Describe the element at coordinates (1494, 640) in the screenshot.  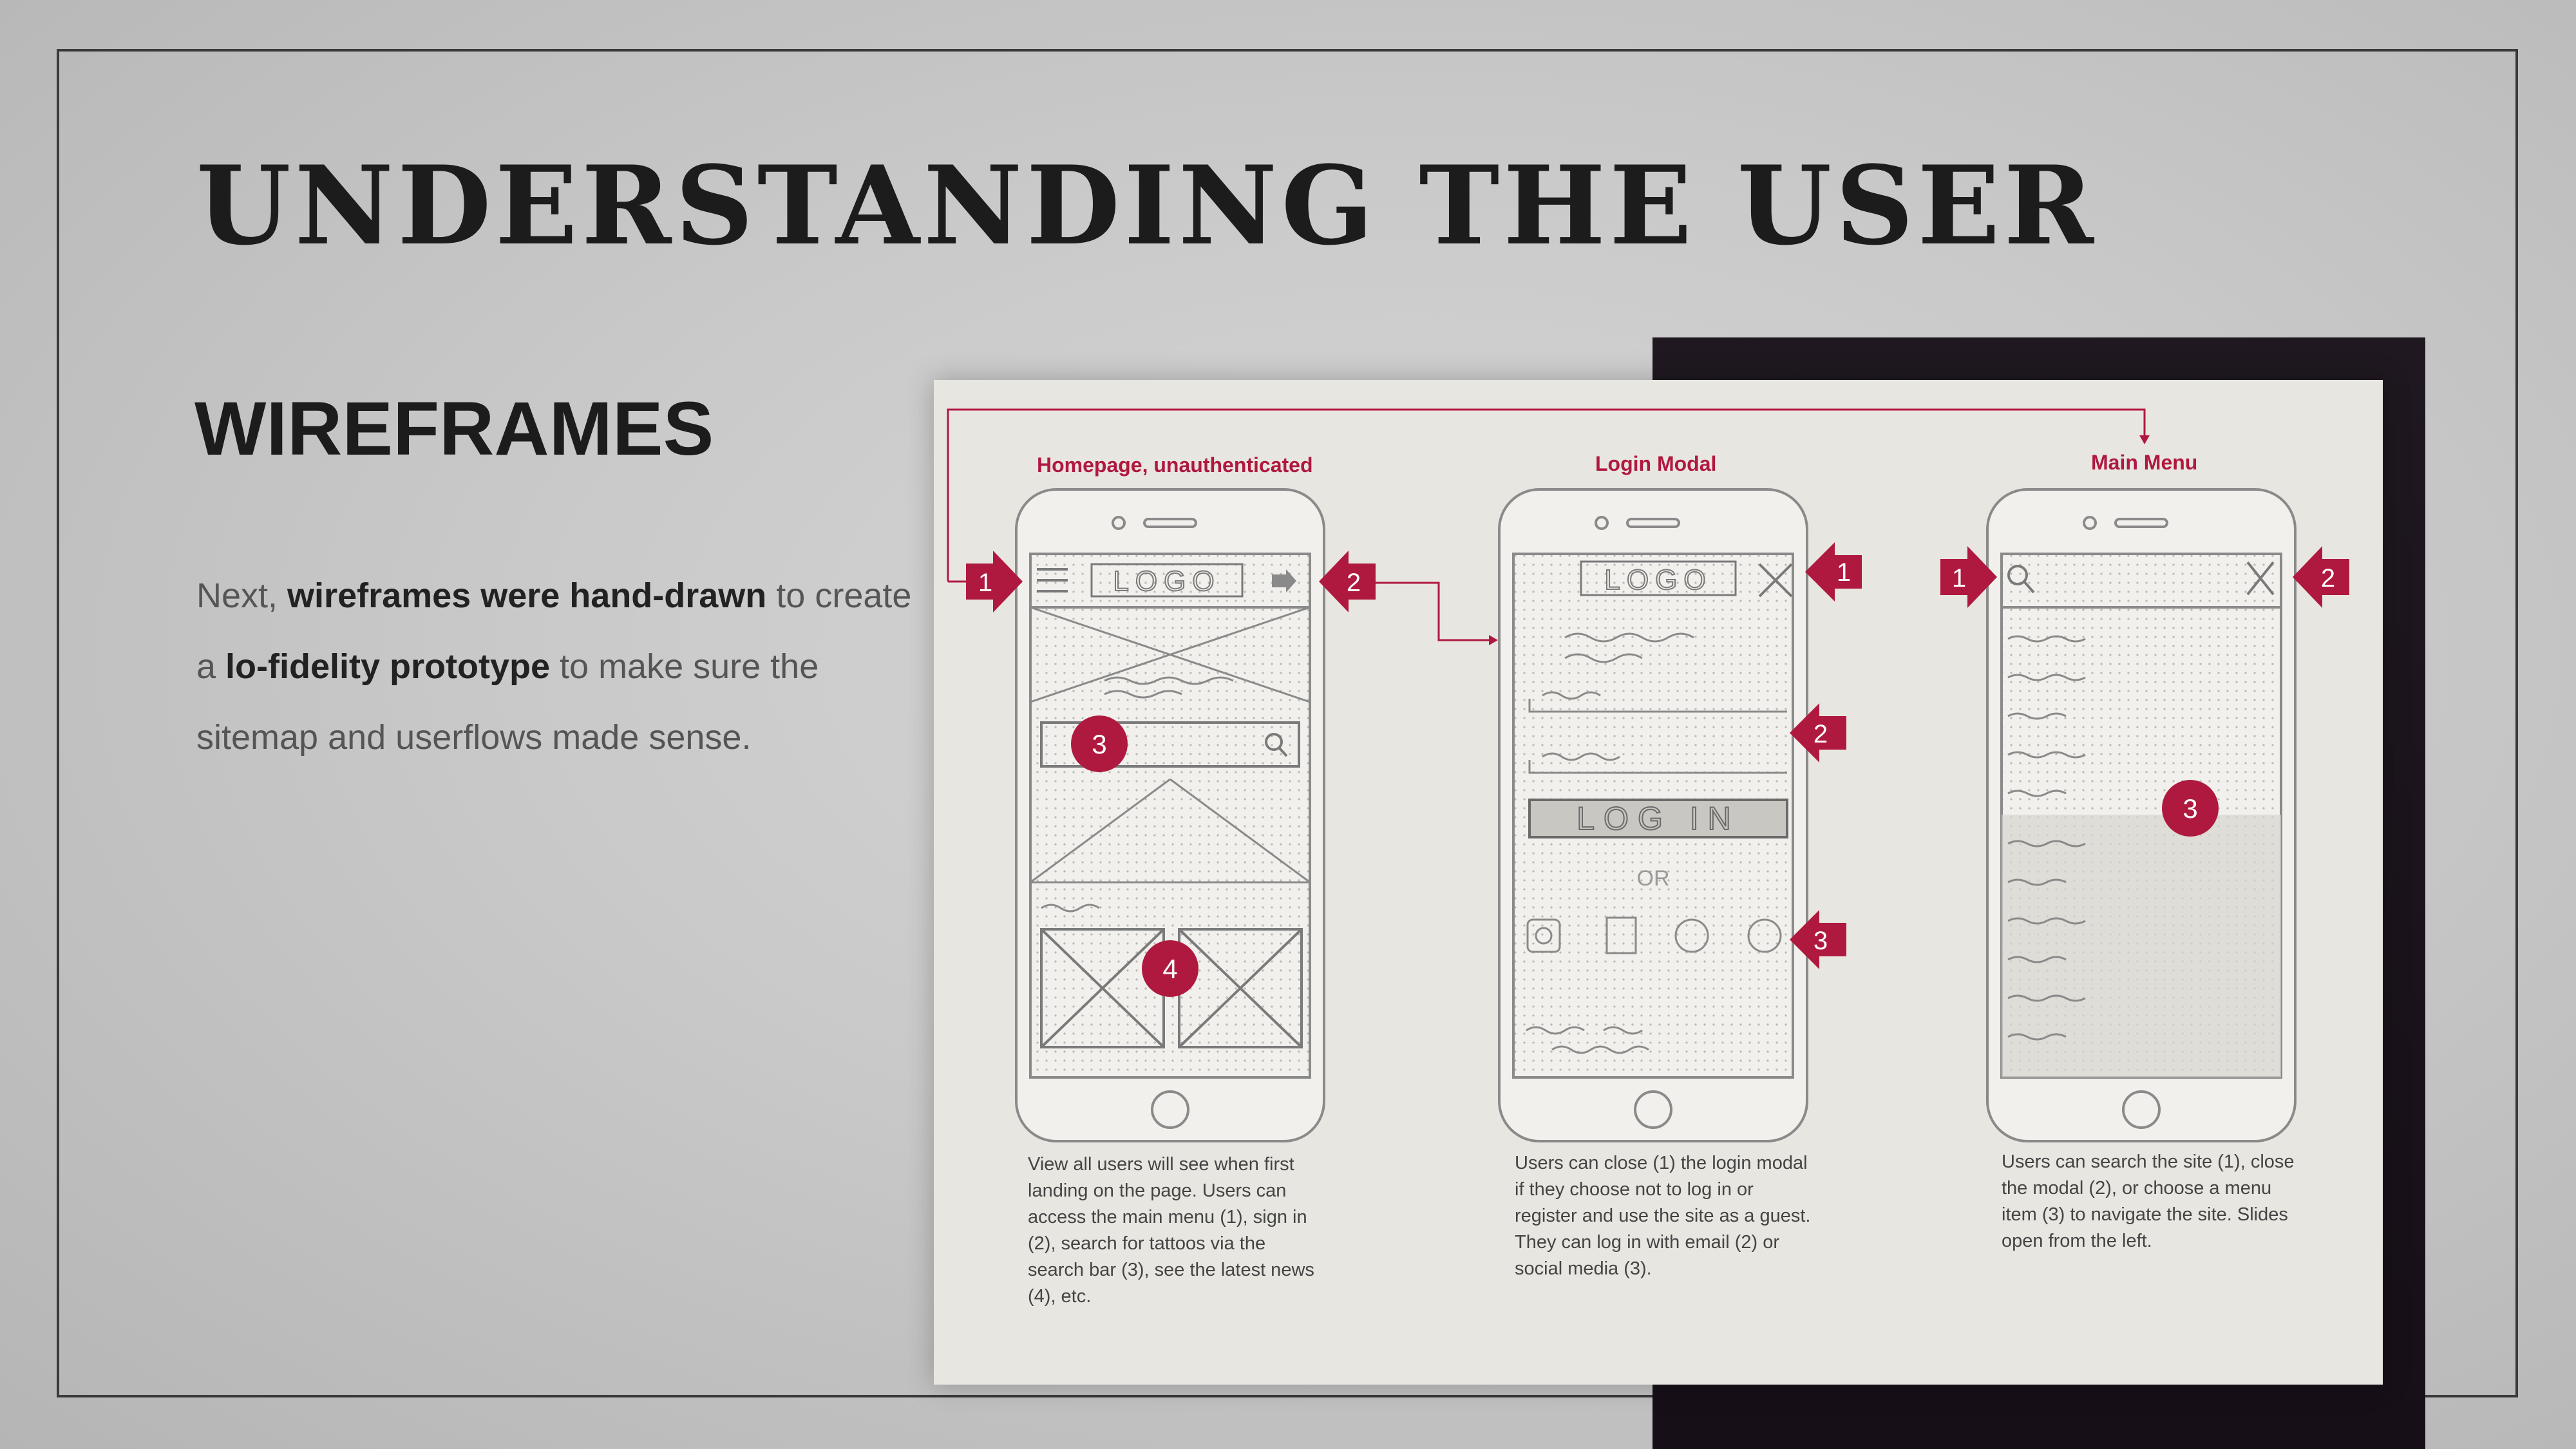
I see `connector-arrowhead-login` at that location.